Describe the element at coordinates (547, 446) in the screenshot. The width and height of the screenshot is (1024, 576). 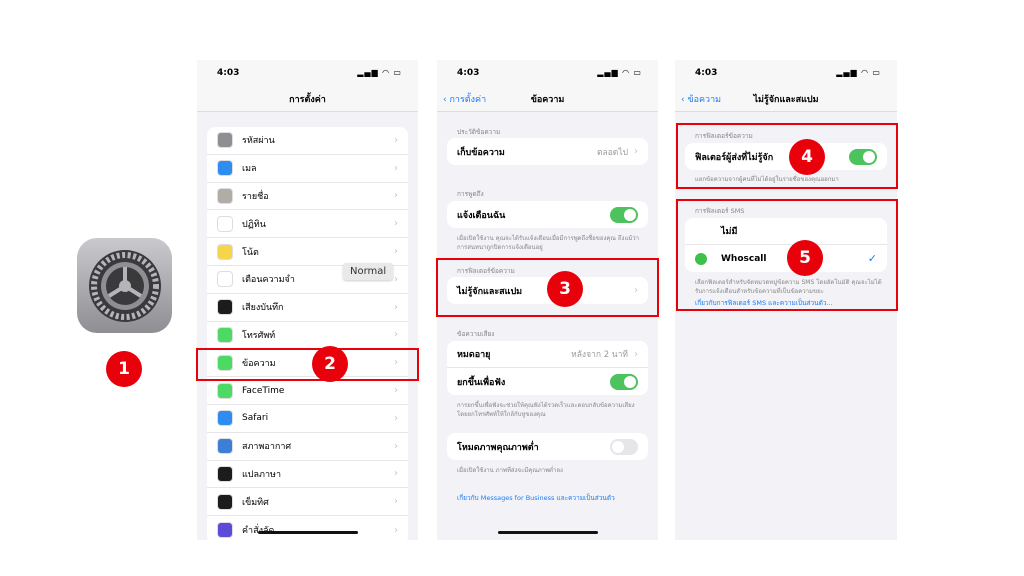
I see `low-quality-row: โหมดภาพคุณภาพต่ำ` at that location.